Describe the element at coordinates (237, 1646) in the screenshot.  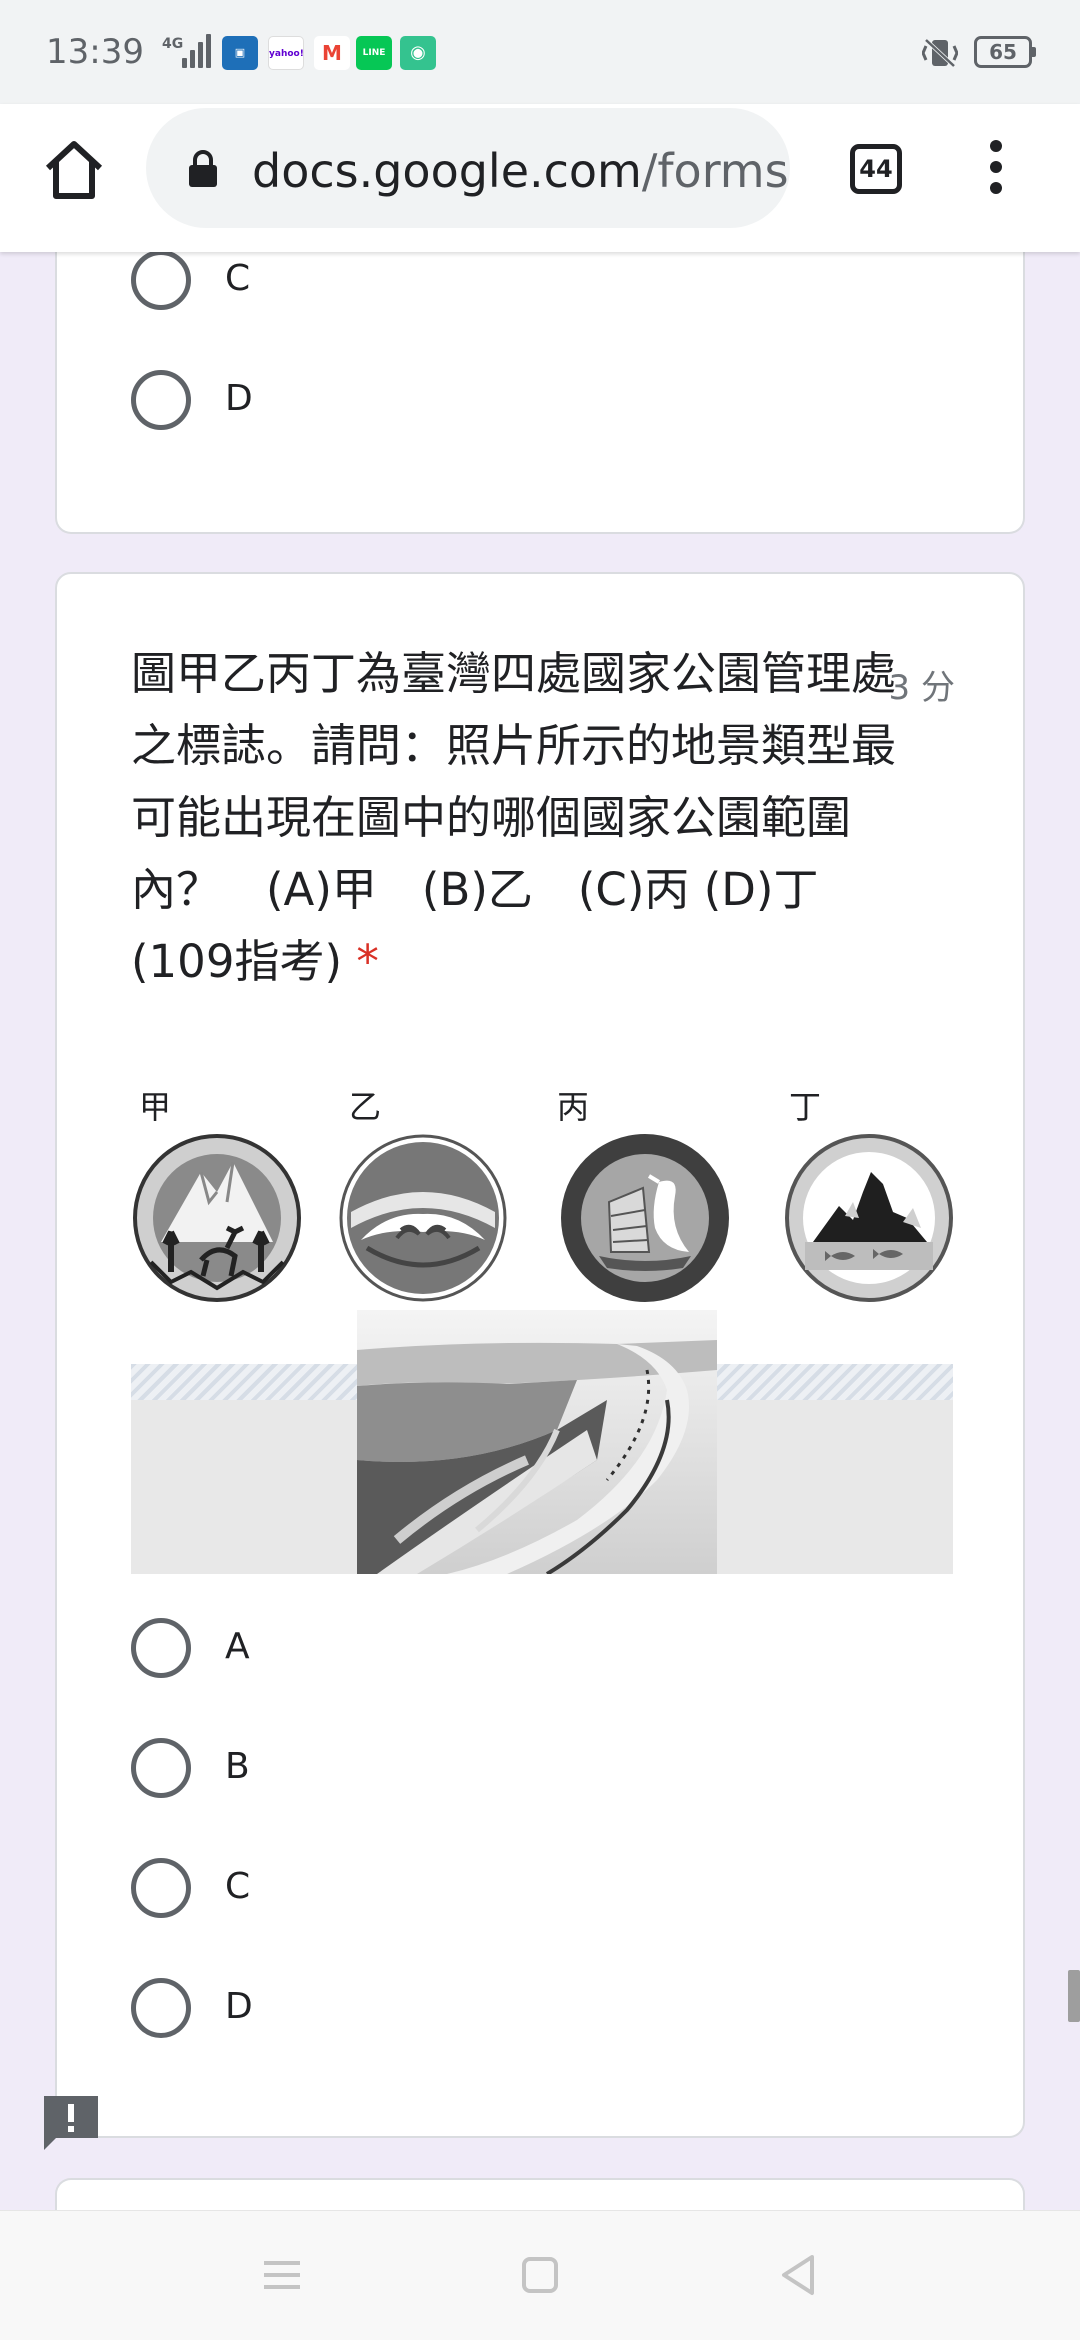
I see `option-label: A` at that location.